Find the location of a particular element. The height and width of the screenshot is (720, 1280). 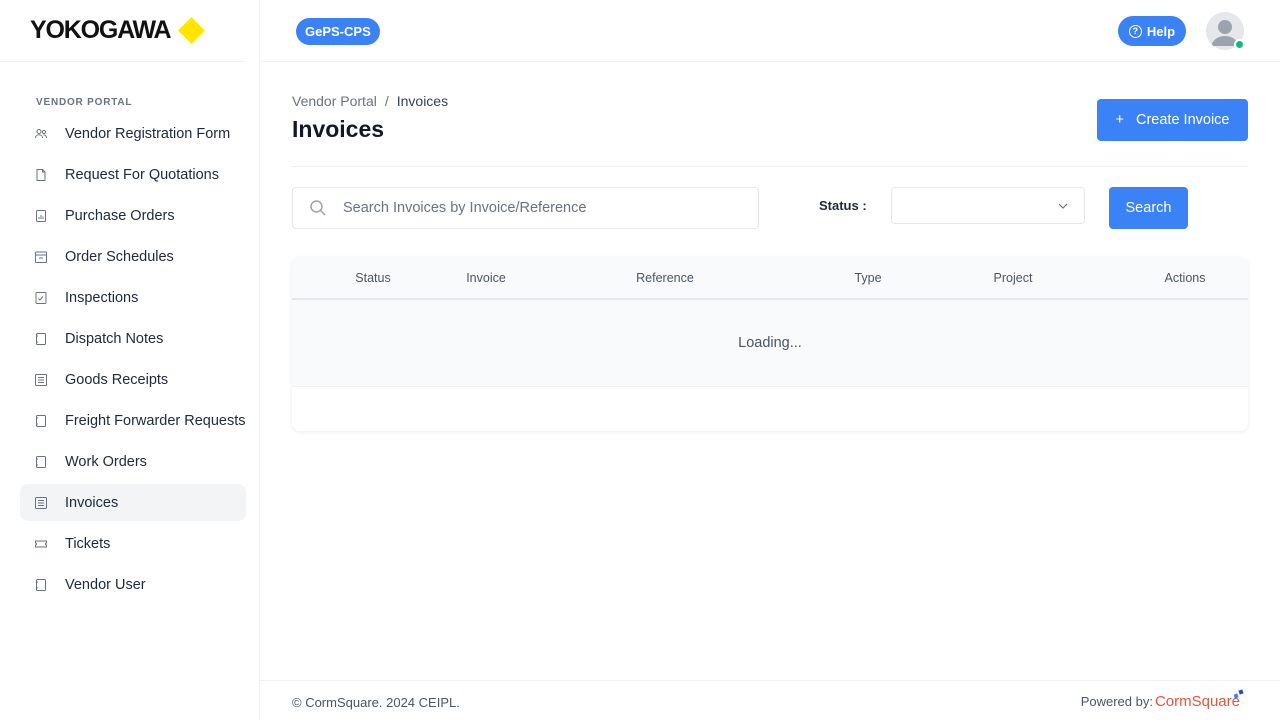

column-header-reference: Reference is located at coordinates (665, 278).